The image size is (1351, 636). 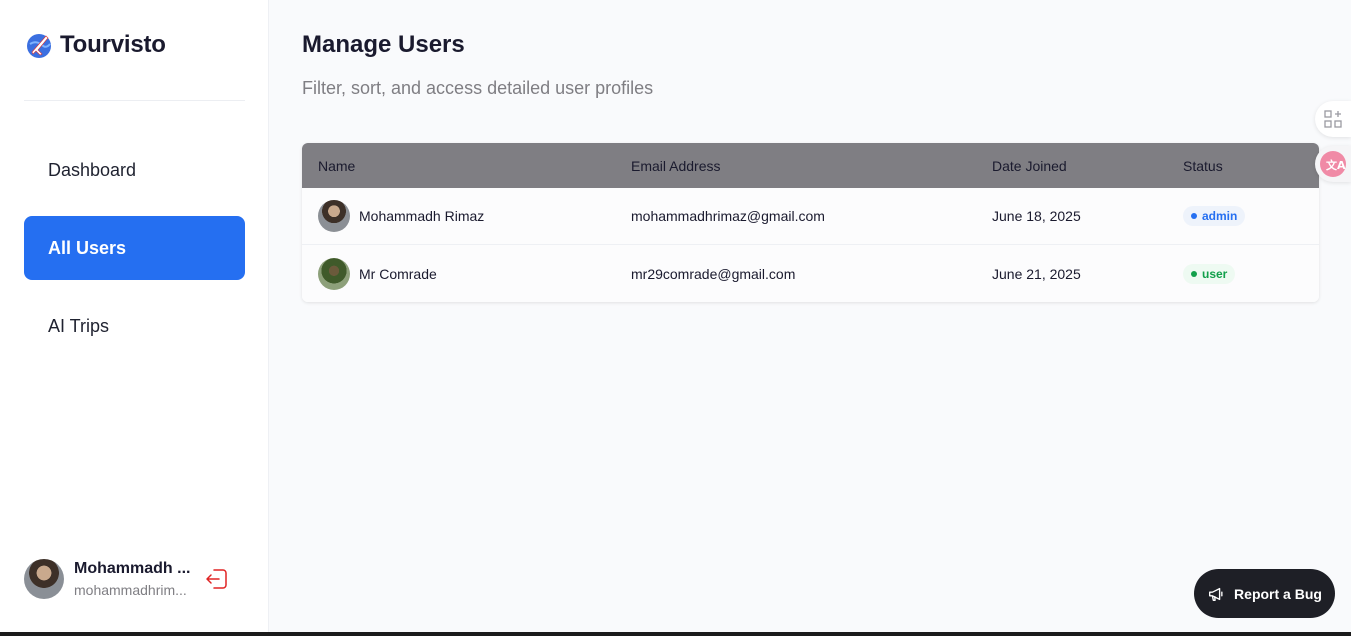 What do you see at coordinates (728, 216) in the screenshot?
I see `user-email: mohammadhrimaz@gmail.com` at bounding box center [728, 216].